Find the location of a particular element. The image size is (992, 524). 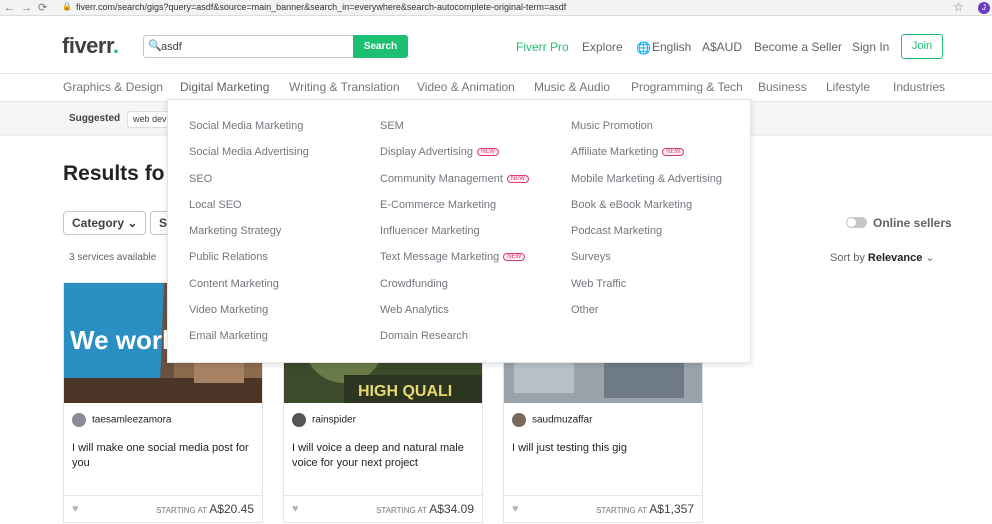

seller-name: taesamleezamora is located at coordinates (132, 420).